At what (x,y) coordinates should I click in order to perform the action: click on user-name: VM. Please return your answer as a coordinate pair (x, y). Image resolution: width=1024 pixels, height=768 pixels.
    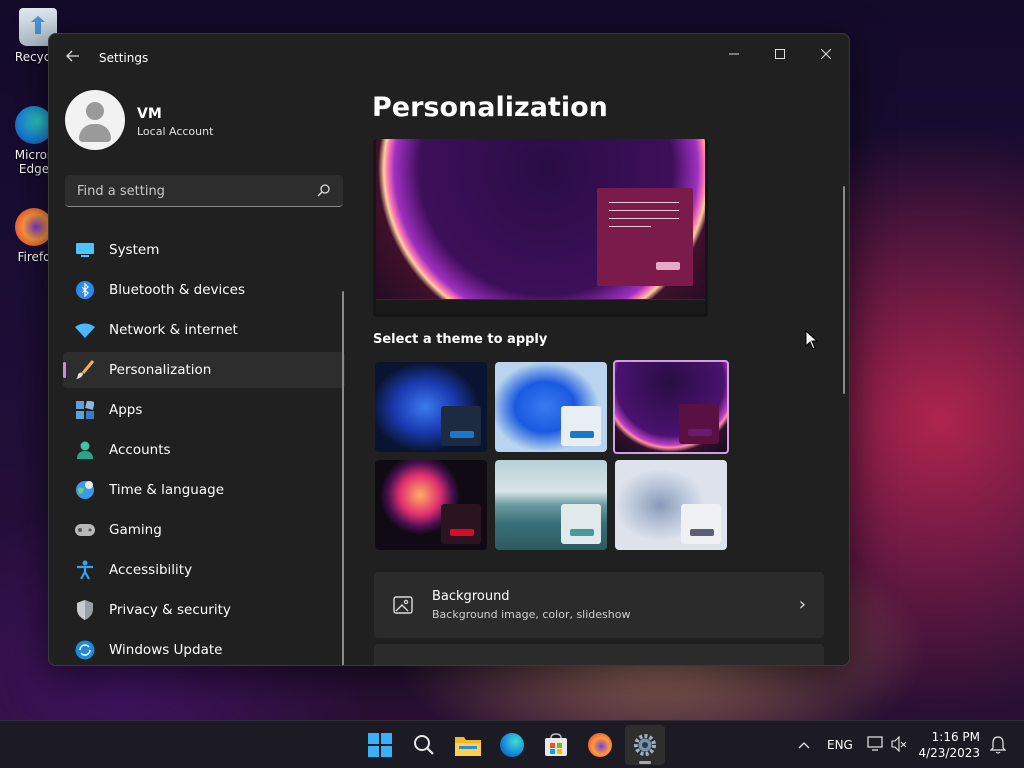
    Looking at the image, I should click on (149, 114).